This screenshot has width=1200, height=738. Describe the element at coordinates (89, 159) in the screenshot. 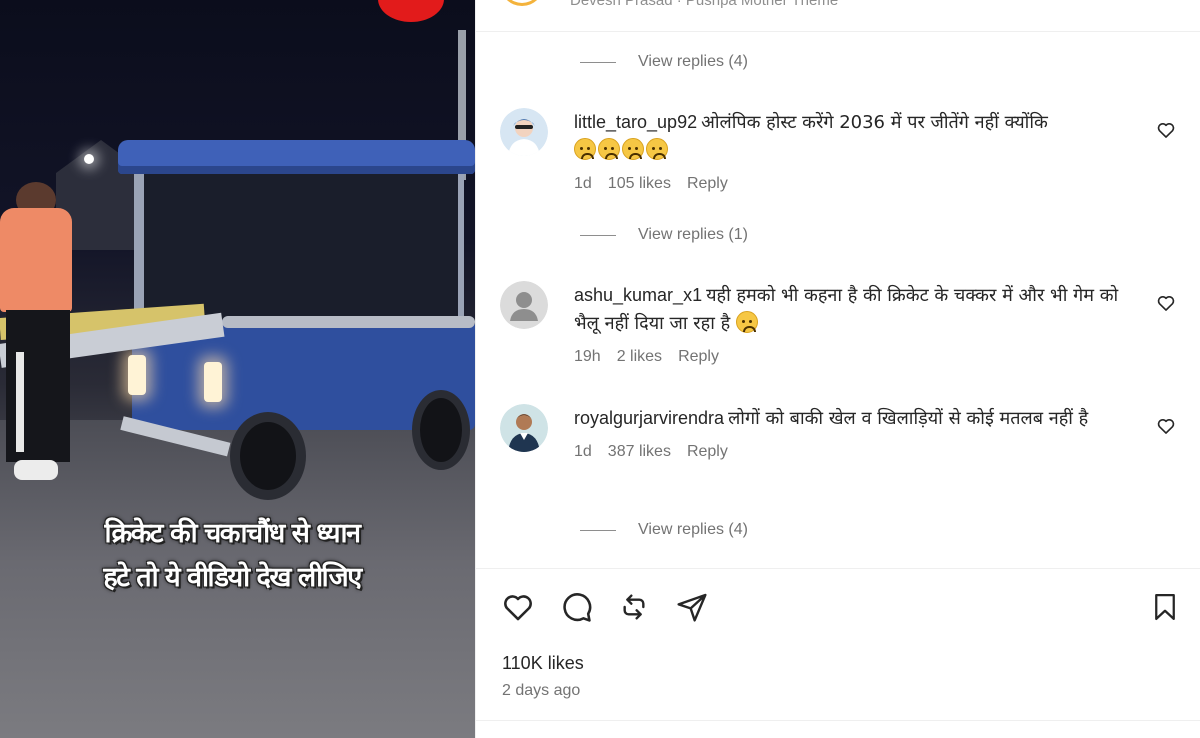

I see `street-lamp` at that location.